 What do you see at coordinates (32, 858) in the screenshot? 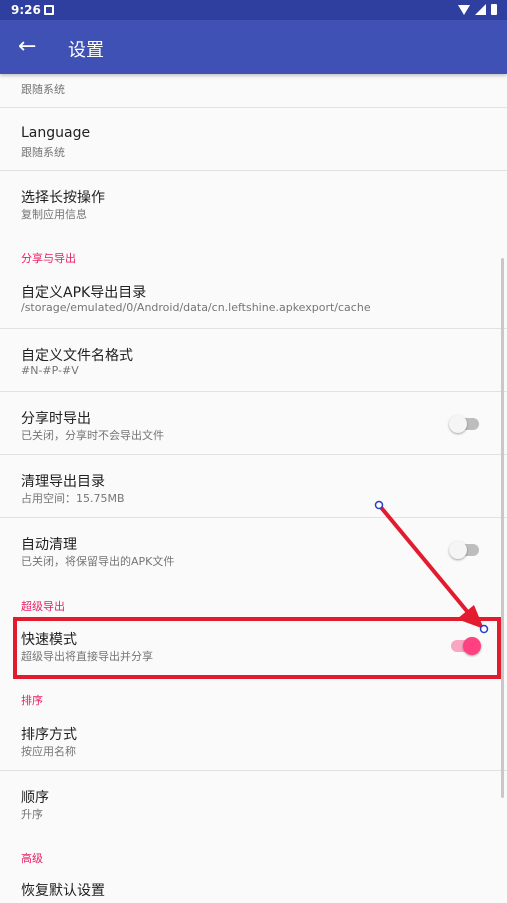
I see `category-advanced: 高级` at bounding box center [32, 858].